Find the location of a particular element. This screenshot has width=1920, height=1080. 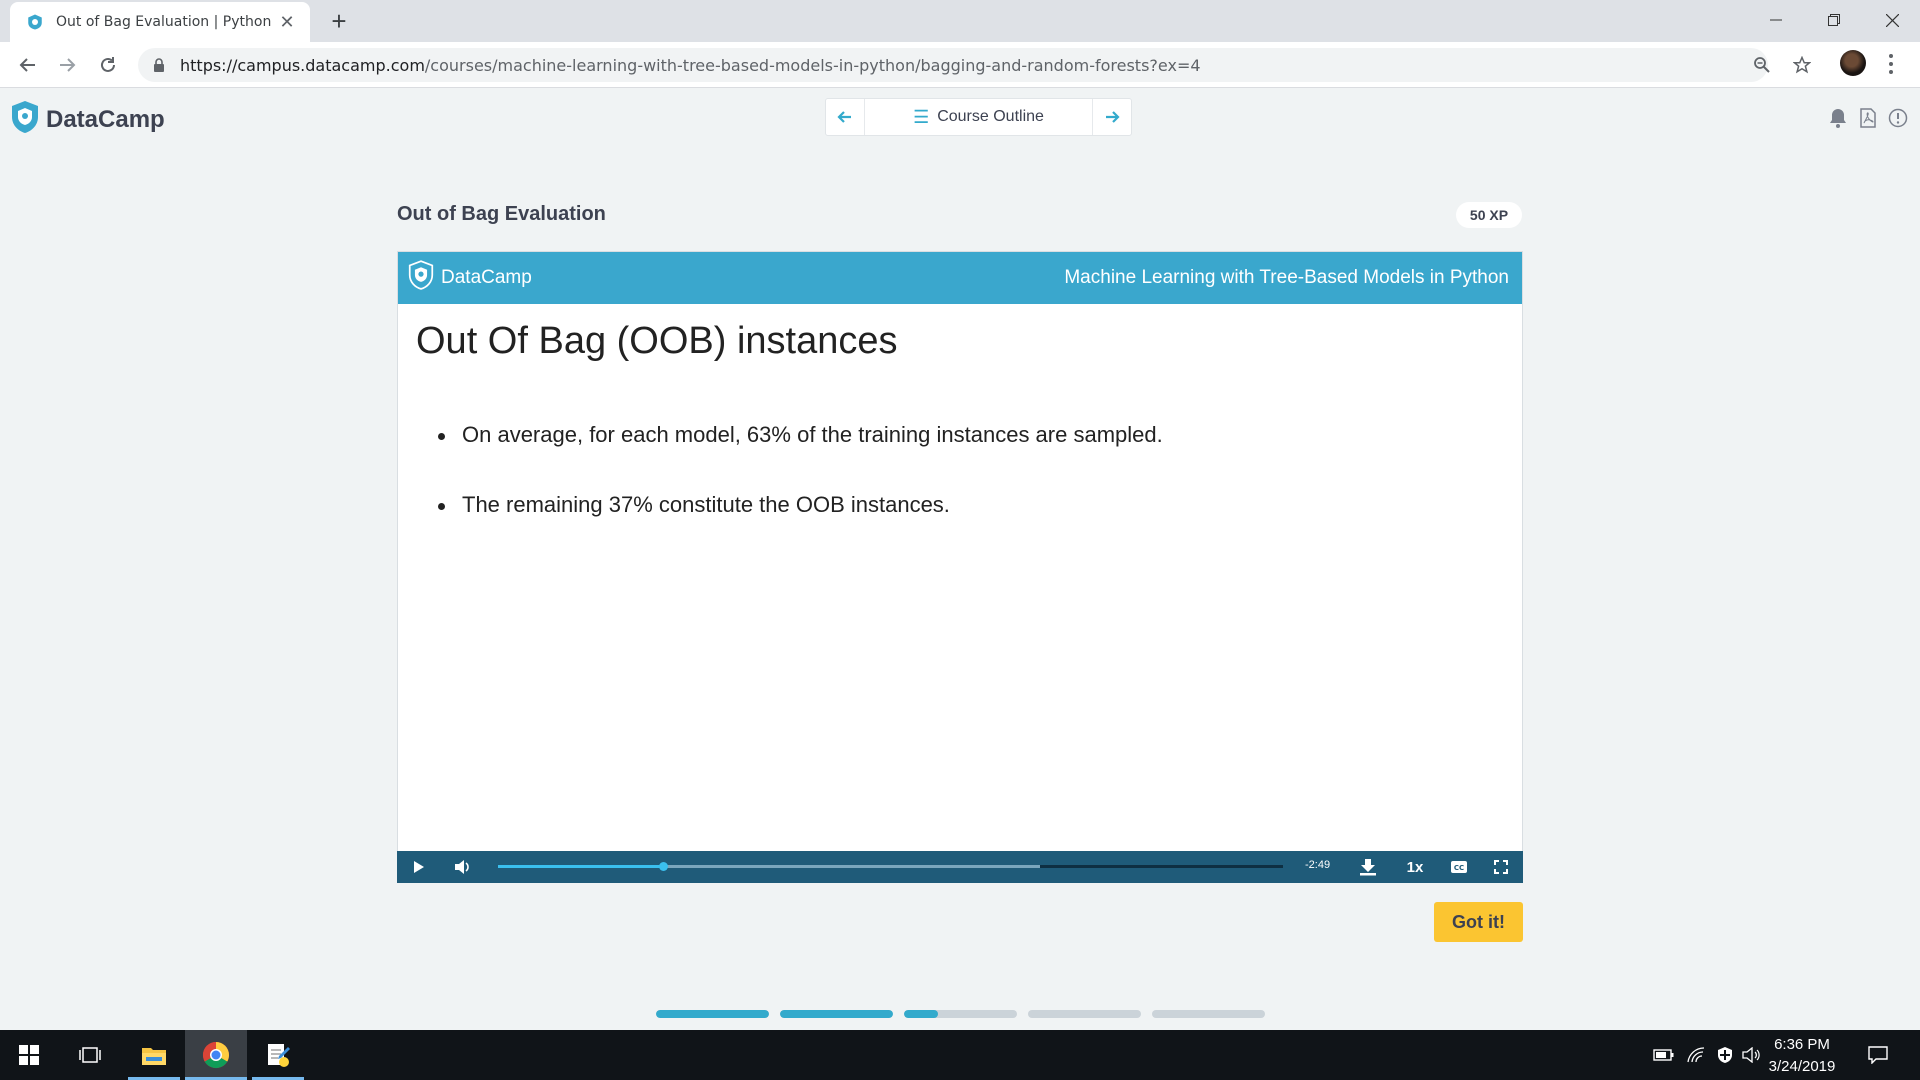

logo-text: DataCamp is located at coordinates (105, 119).